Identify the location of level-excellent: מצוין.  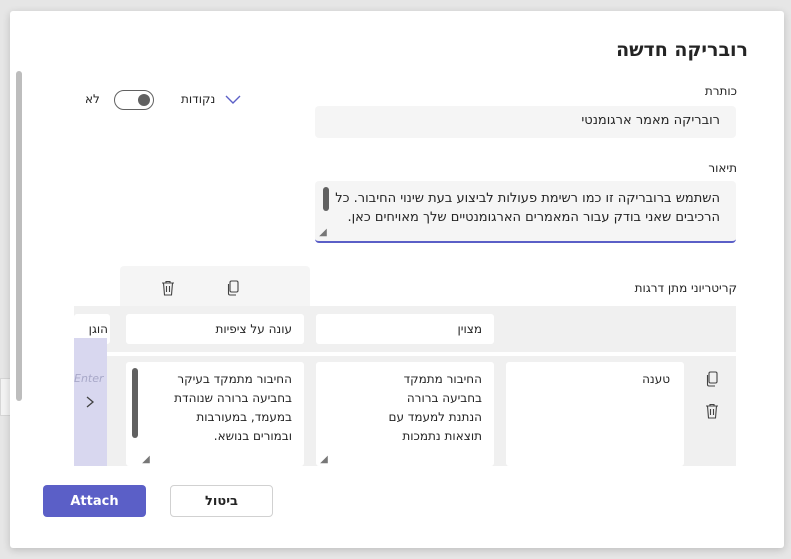
(405, 329).